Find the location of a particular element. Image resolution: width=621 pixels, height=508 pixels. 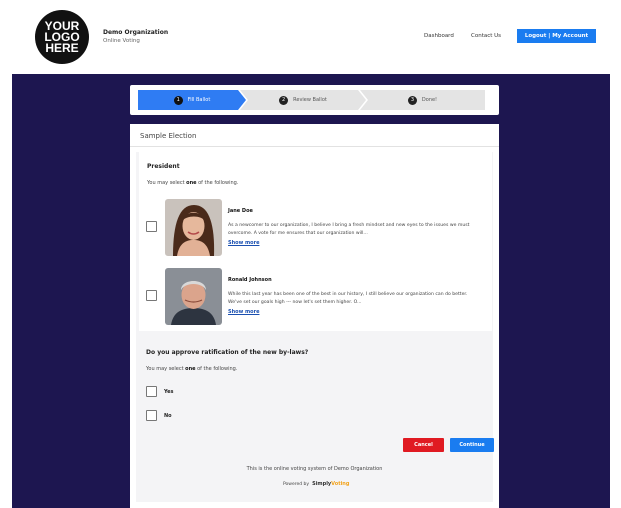

organization-name: Demo Organization is located at coordinates (136, 32).